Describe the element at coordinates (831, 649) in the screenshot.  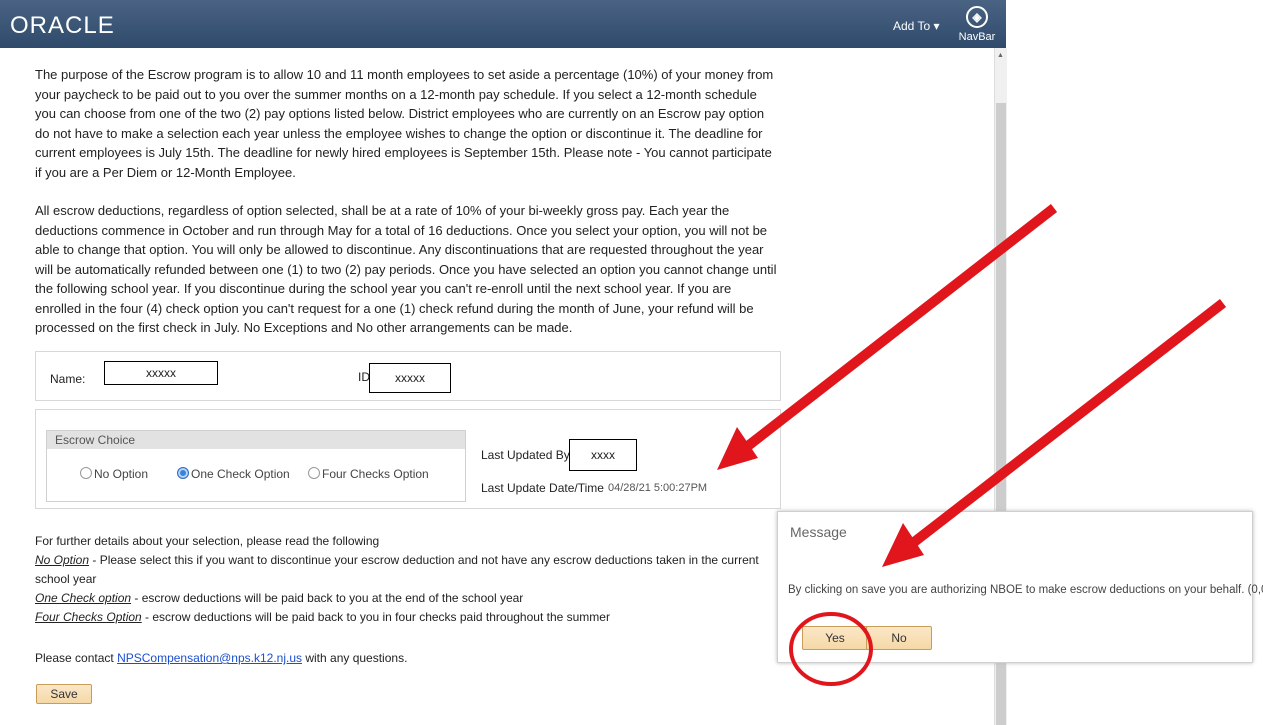
I see `red-circle-yes` at that location.